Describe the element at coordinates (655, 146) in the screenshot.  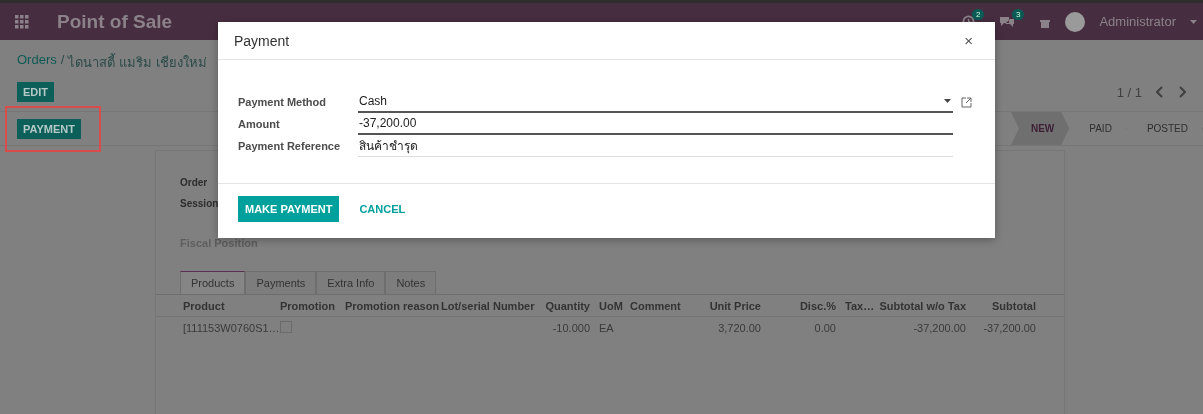
I see `input-field: สินค้าชำรุด` at that location.